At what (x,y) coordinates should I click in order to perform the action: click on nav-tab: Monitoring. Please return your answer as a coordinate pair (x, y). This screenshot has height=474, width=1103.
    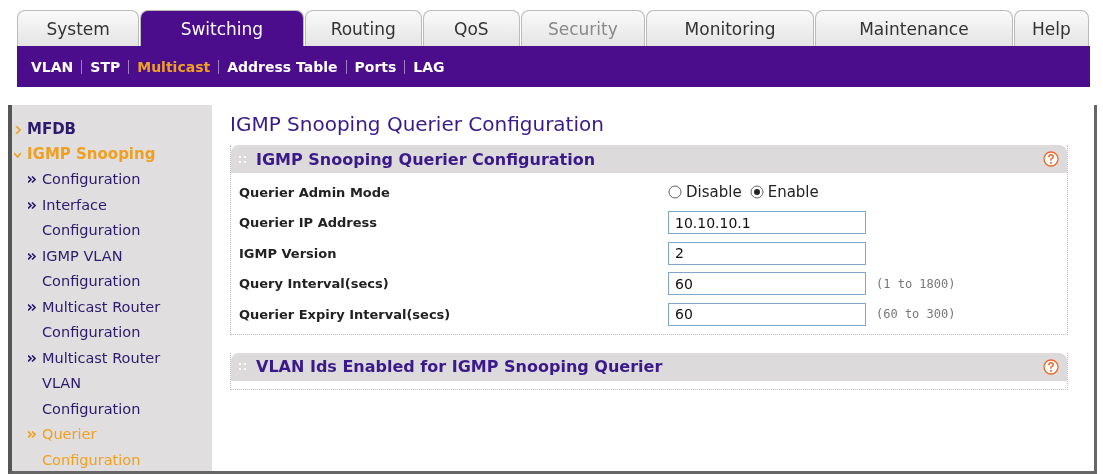
    Looking at the image, I should click on (730, 28).